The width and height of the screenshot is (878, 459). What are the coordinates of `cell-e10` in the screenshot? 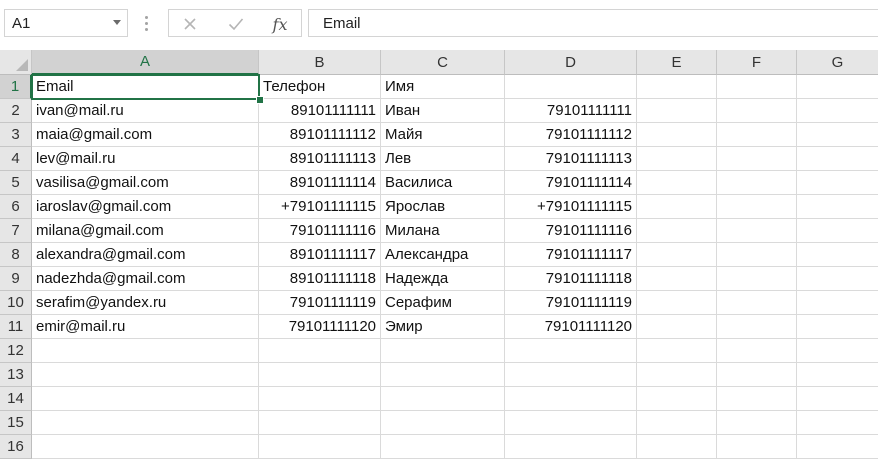 It's located at (677, 303).